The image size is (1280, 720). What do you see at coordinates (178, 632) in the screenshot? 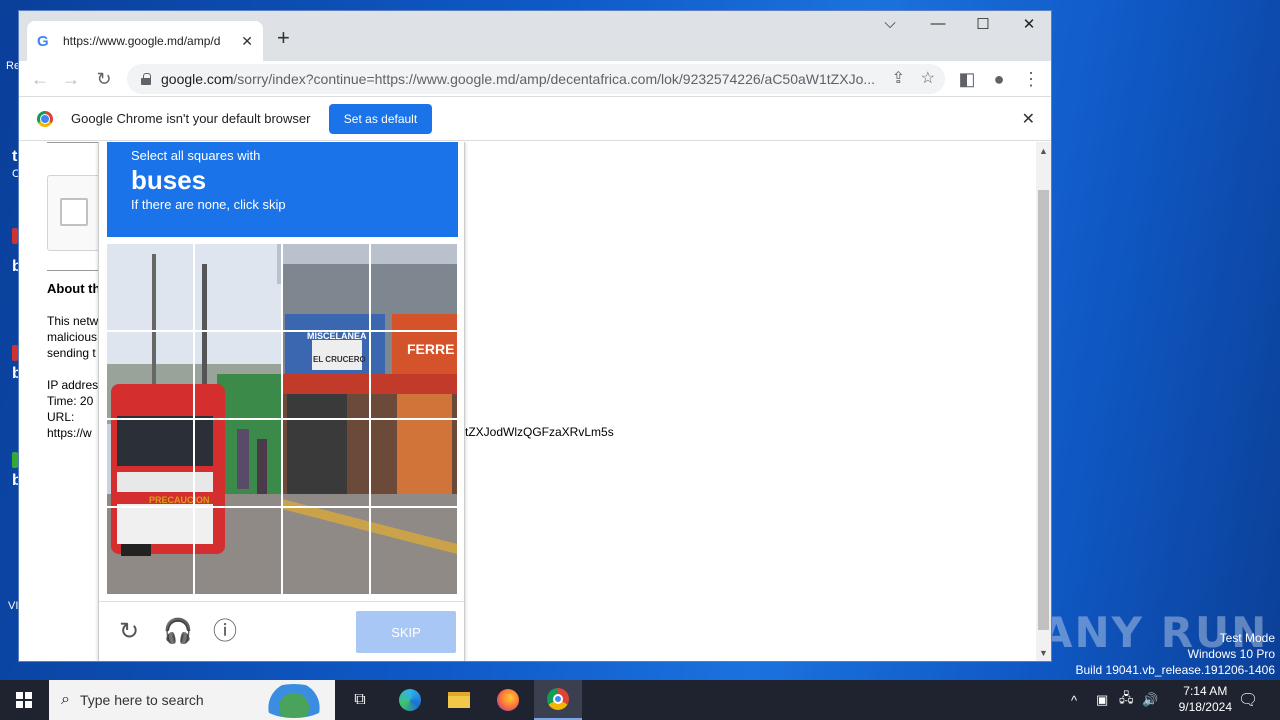
I see `audio-challenge-icon: 🎧` at bounding box center [178, 632].